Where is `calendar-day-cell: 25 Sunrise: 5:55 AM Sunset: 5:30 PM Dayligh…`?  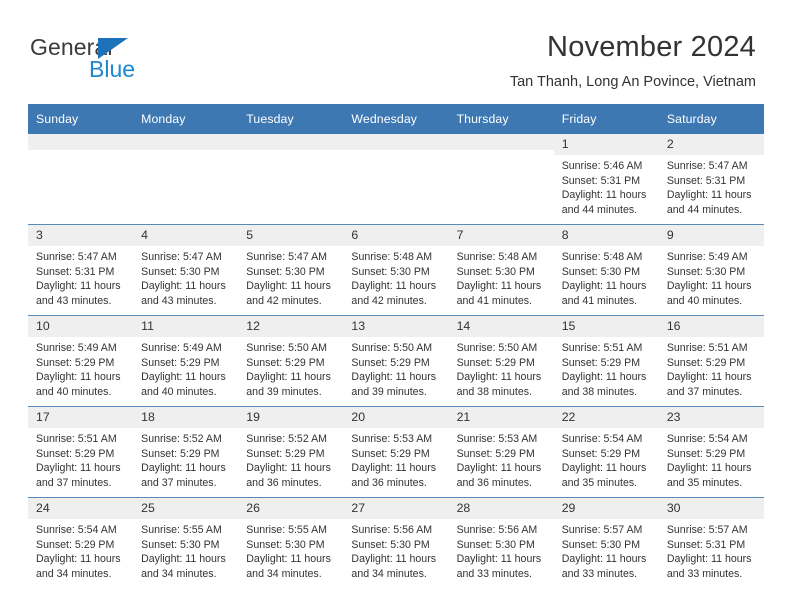 calendar-day-cell: 25 Sunrise: 5:55 AM Sunset: 5:30 PM Dayligh… is located at coordinates (186, 542).